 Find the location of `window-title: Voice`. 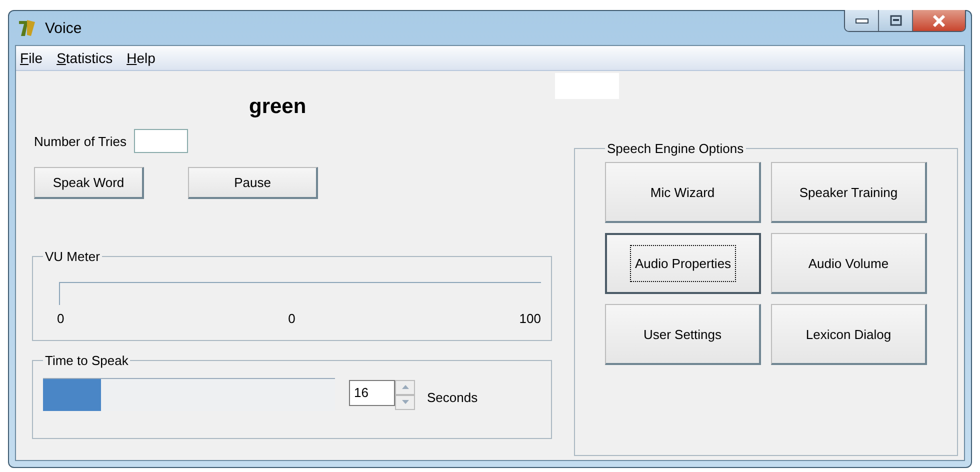

window-title: Voice is located at coordinates (63, 28).